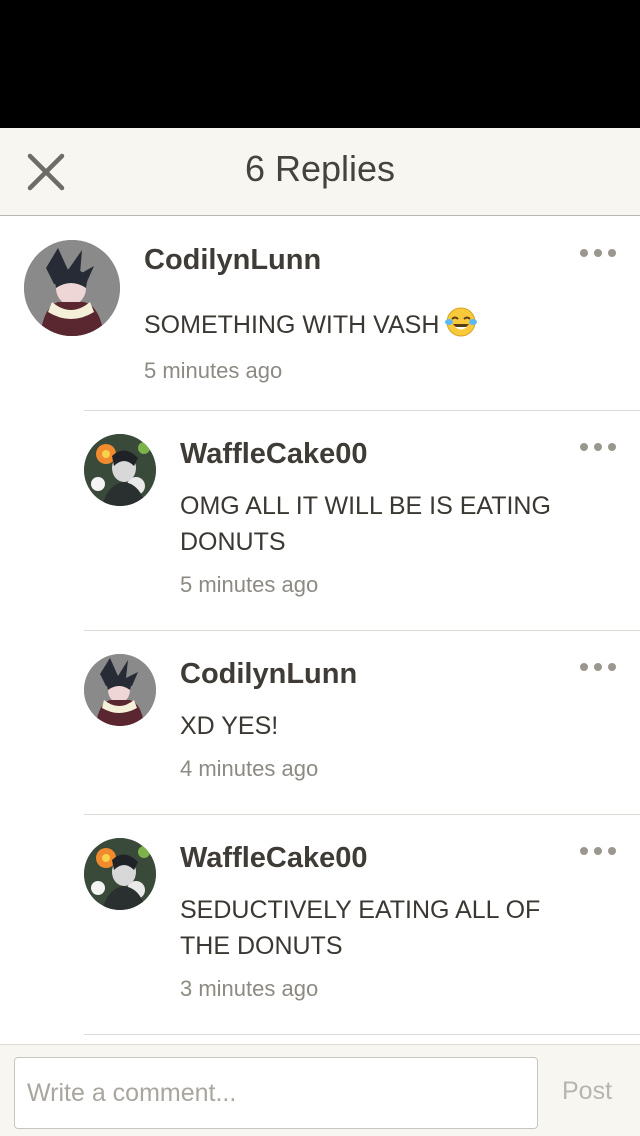  I want to click on page-title: 6 Replies, so click(320, 168).